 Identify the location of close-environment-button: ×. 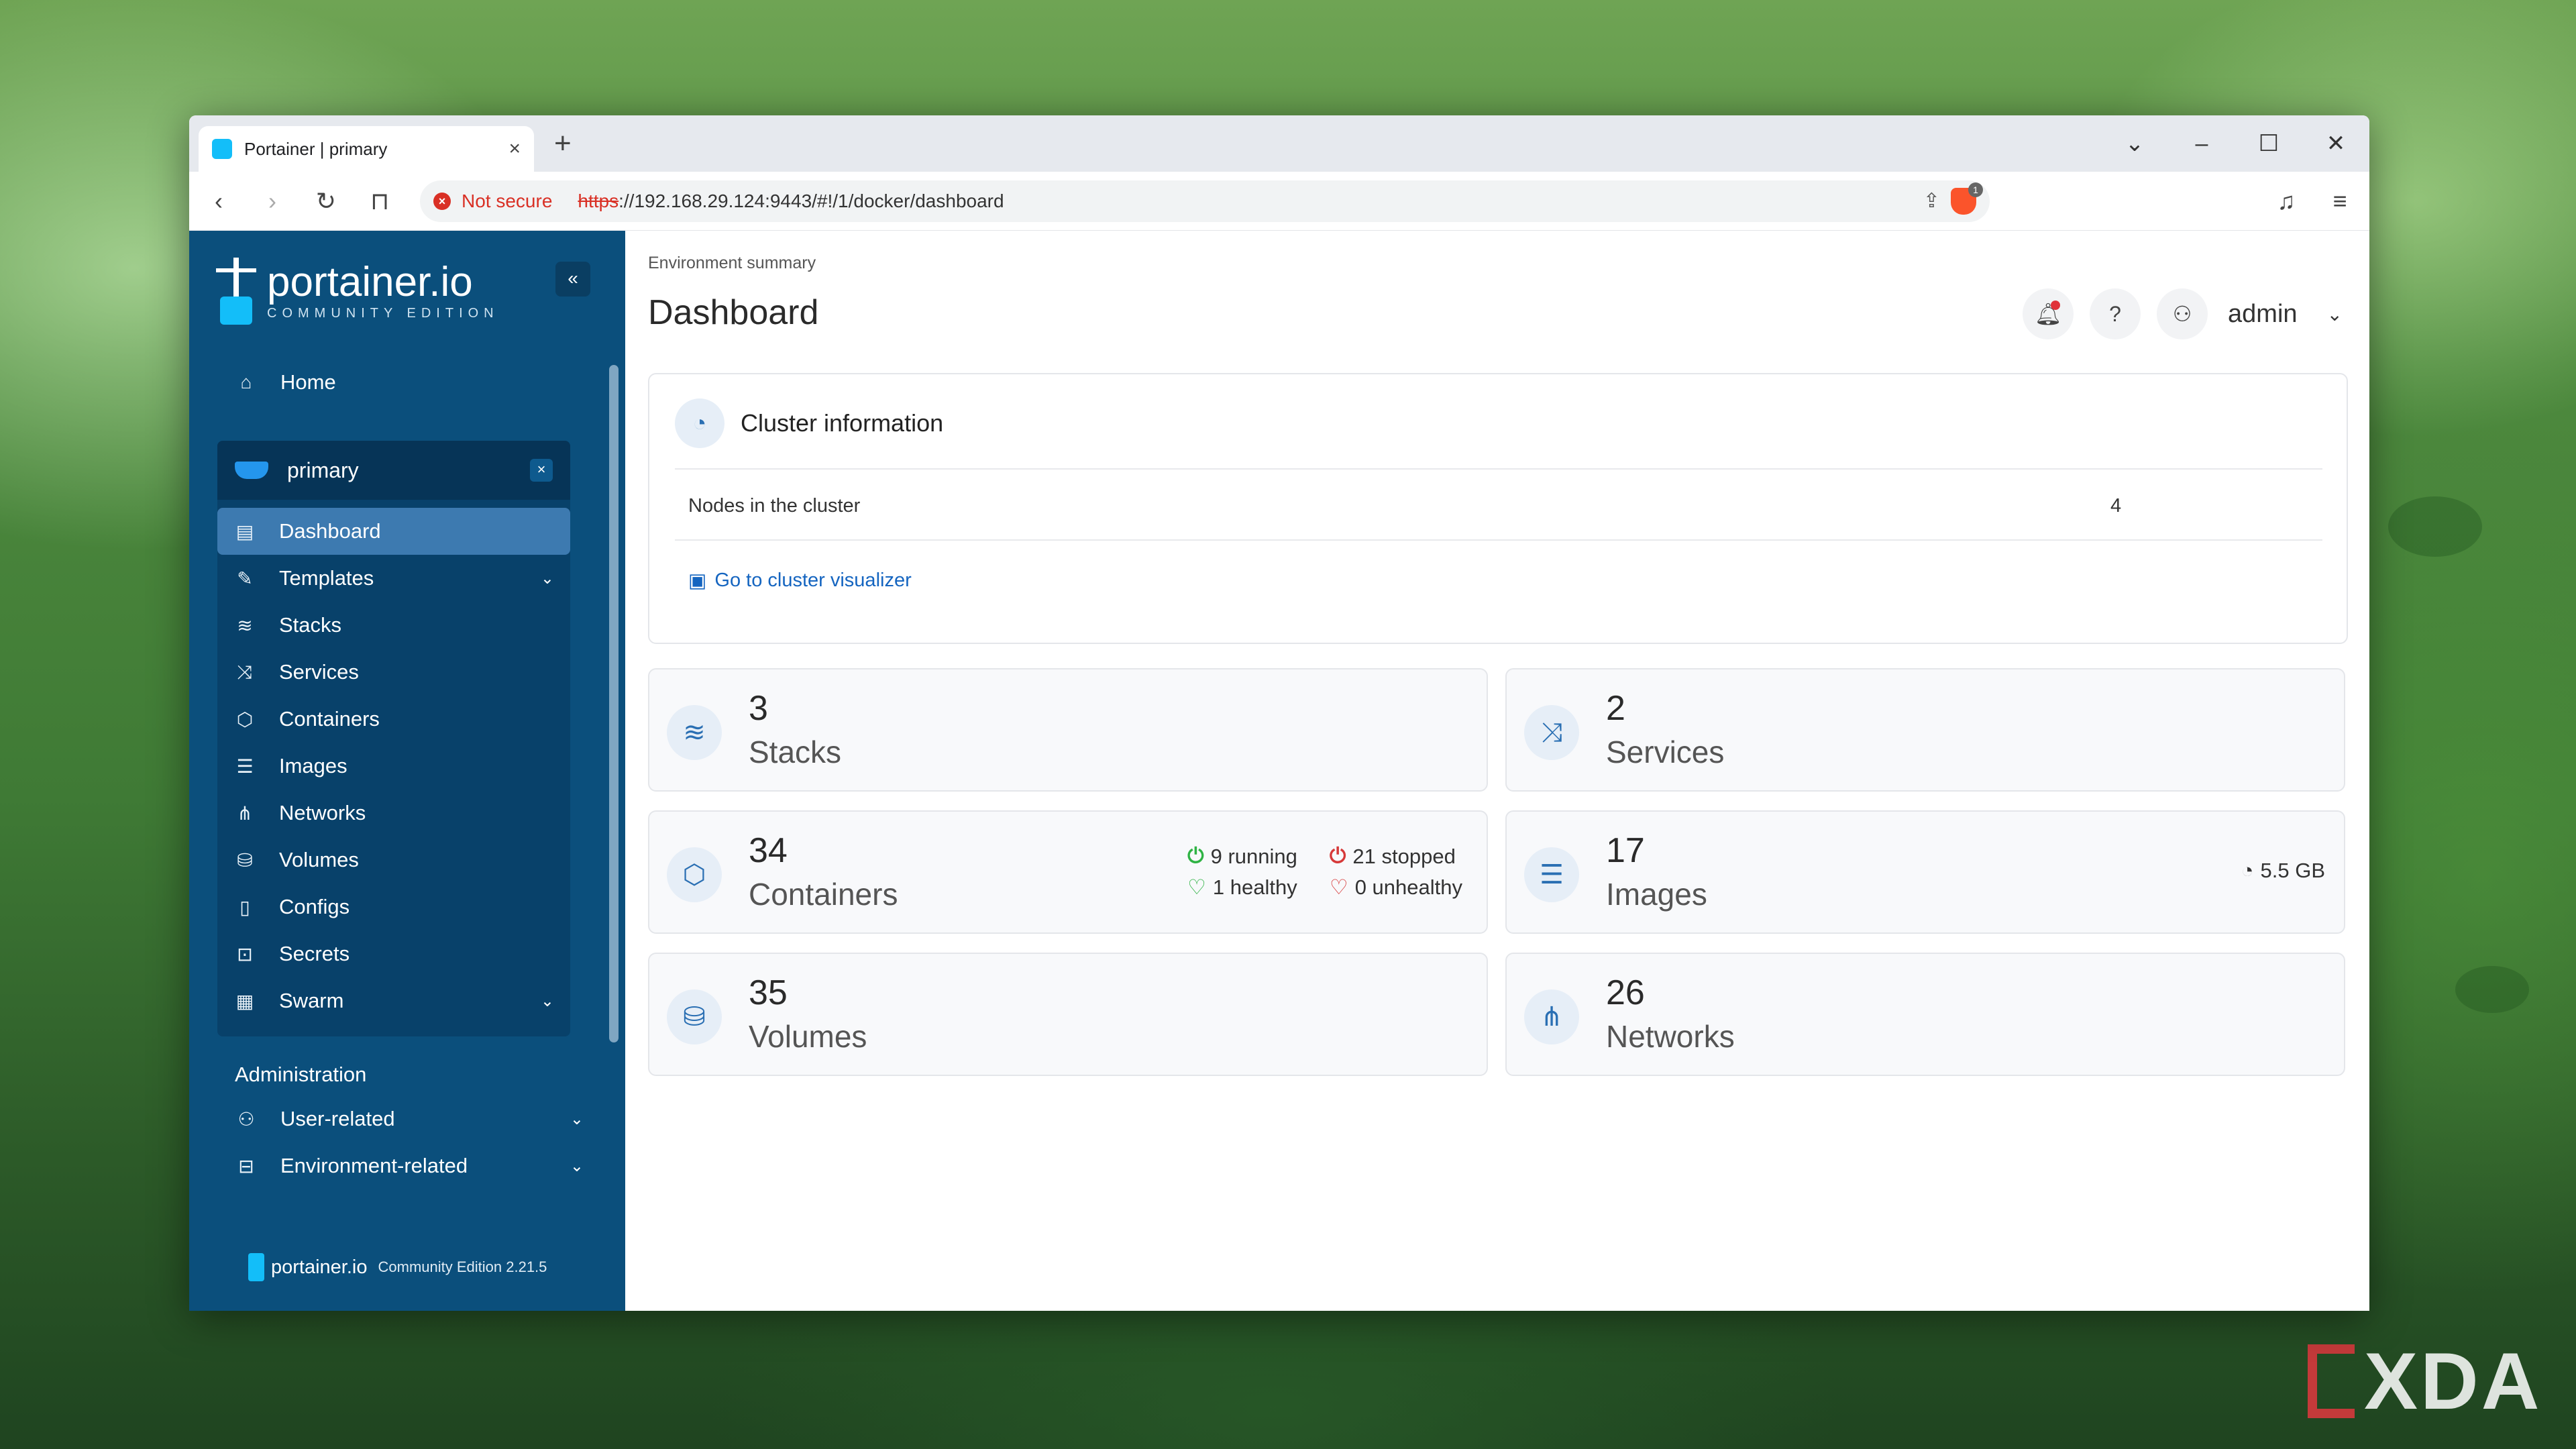
(541, 470).